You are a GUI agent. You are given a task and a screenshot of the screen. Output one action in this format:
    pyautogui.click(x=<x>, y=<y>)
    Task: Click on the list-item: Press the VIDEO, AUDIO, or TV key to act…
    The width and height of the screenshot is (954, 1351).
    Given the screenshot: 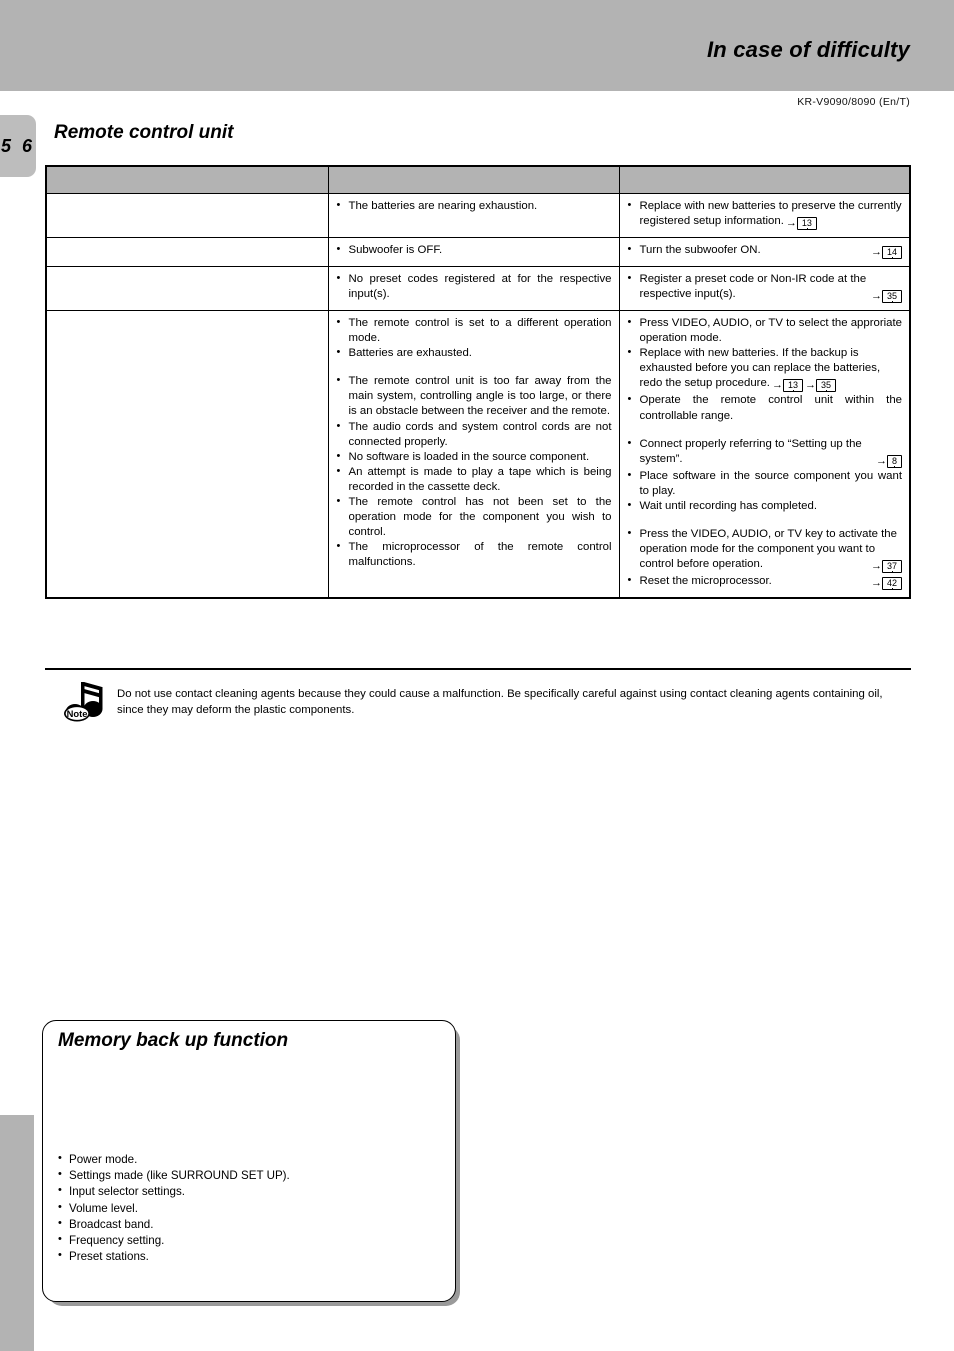 What is the action you would take?
    pyautogui.click(x=764, y=550)
    